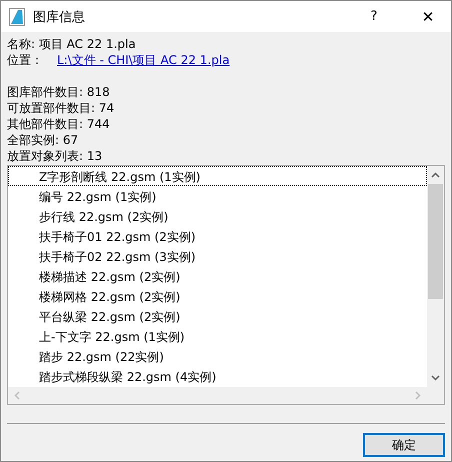 This screenshot has width=452, height=462. Describe the element at coordinates (217, 316) in the screenshot. I see `list-item: 平台纵梁 22.gsm (2实例)` at that location.